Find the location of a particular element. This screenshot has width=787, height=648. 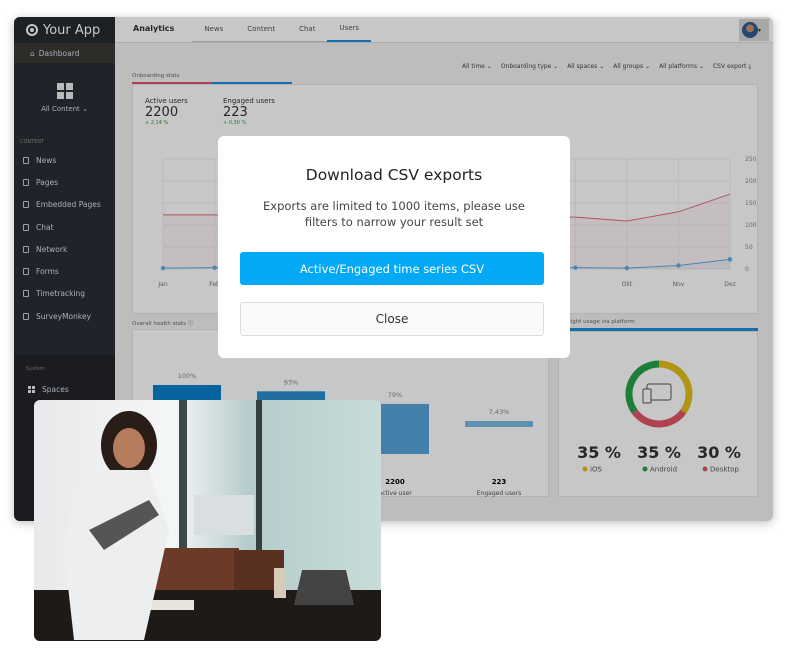

time-series-csv-button: Active/Engaged time series CSV is located at coordinates (392, 268).